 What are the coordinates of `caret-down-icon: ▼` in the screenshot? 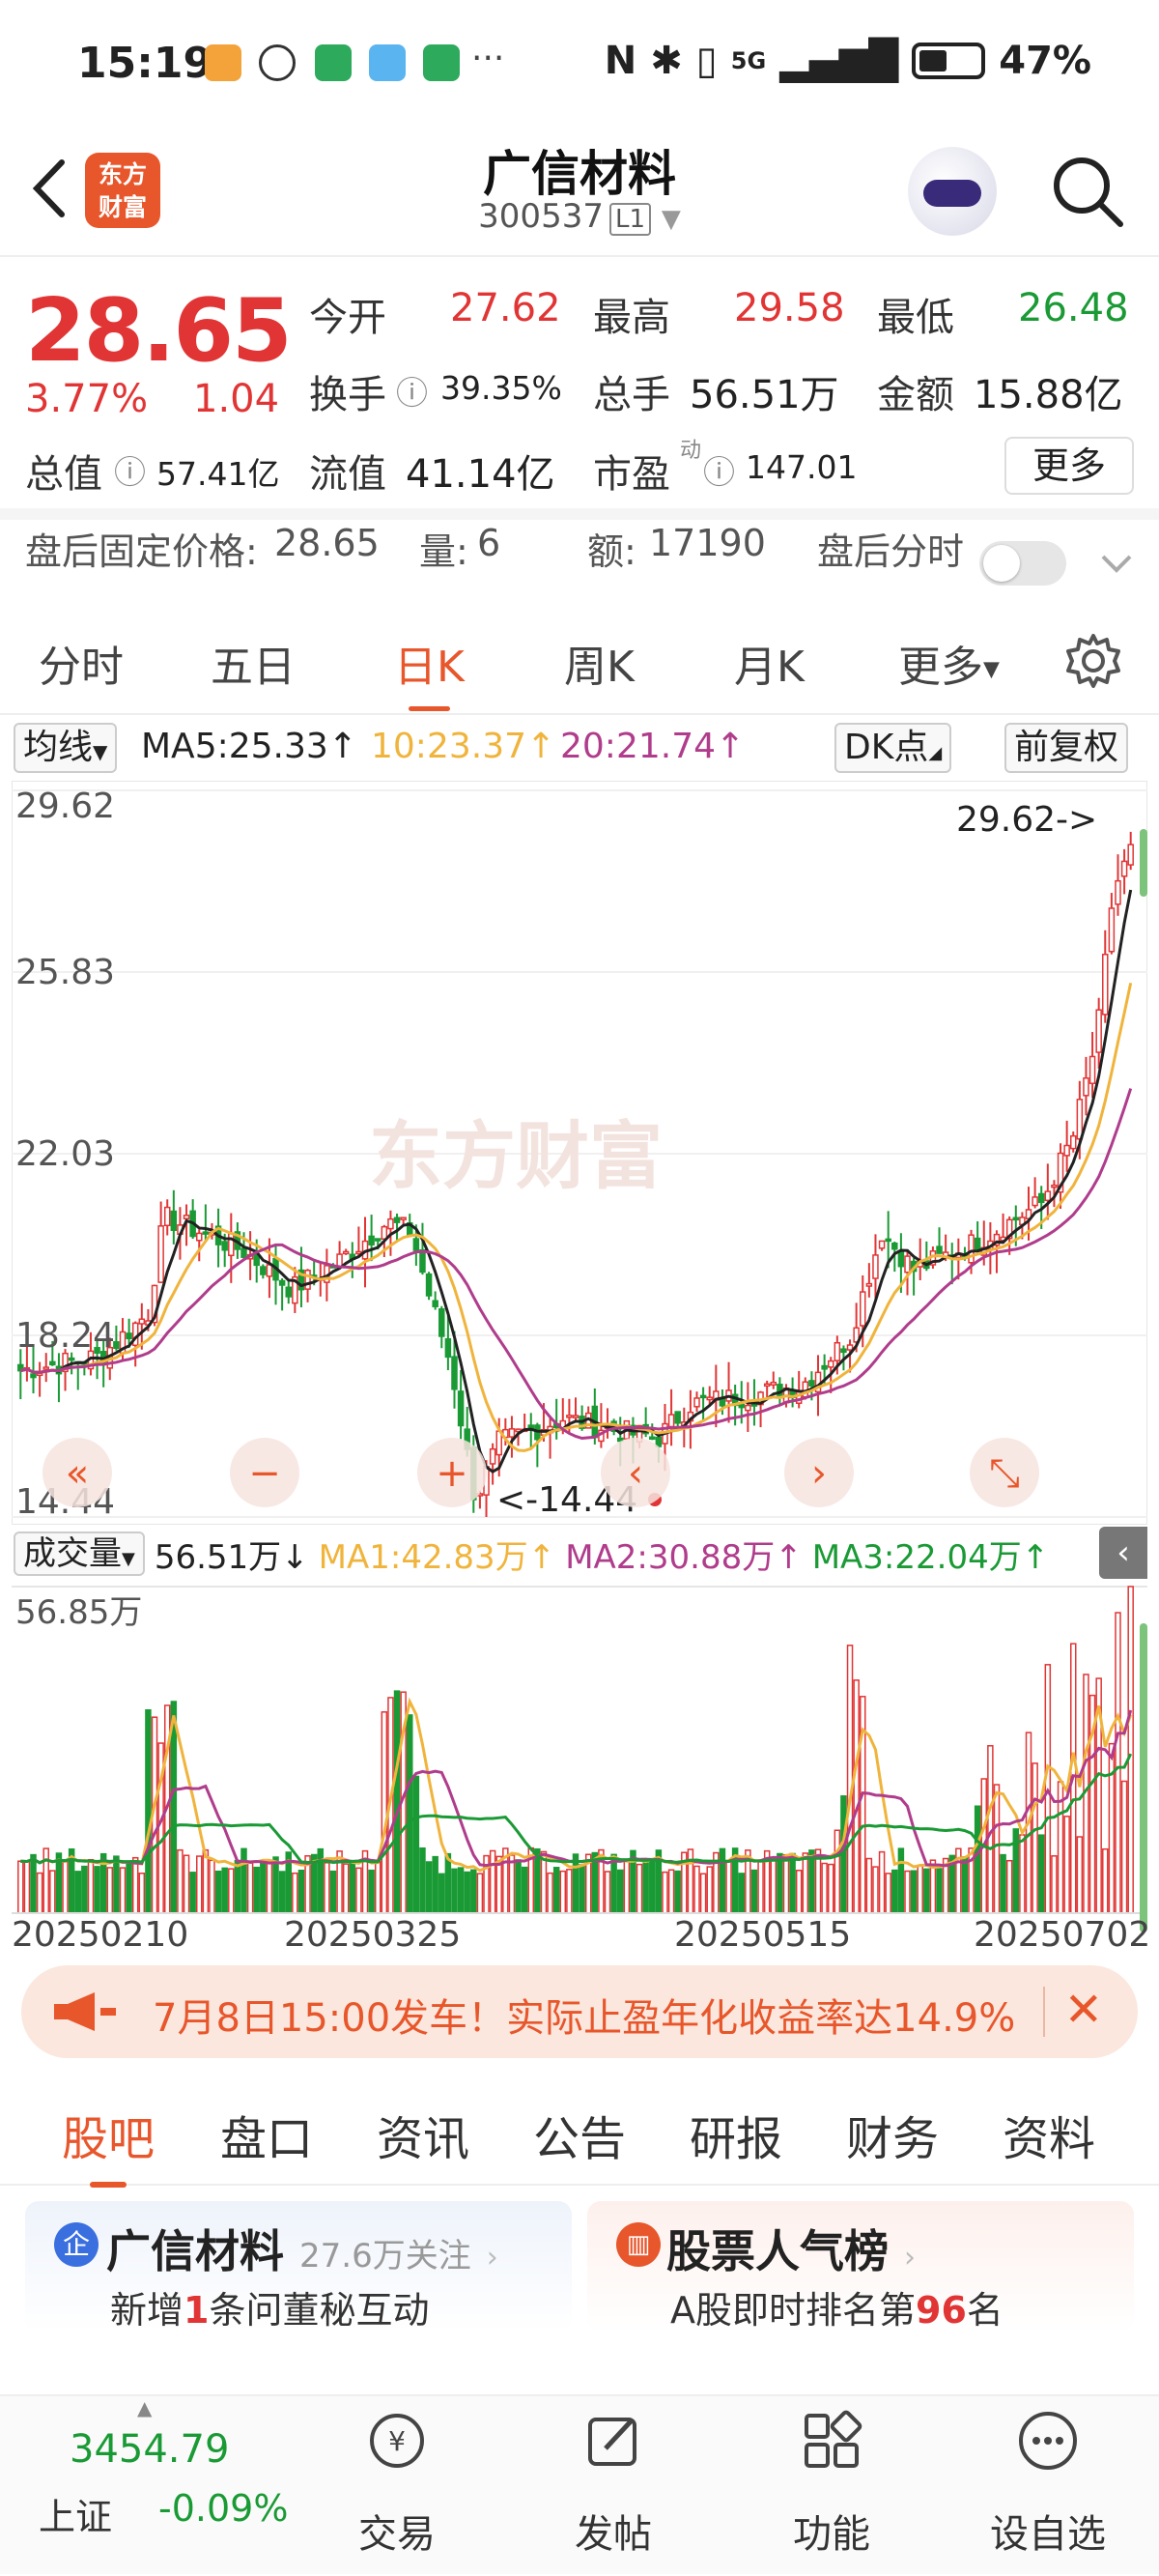 It's located at (991, 670).